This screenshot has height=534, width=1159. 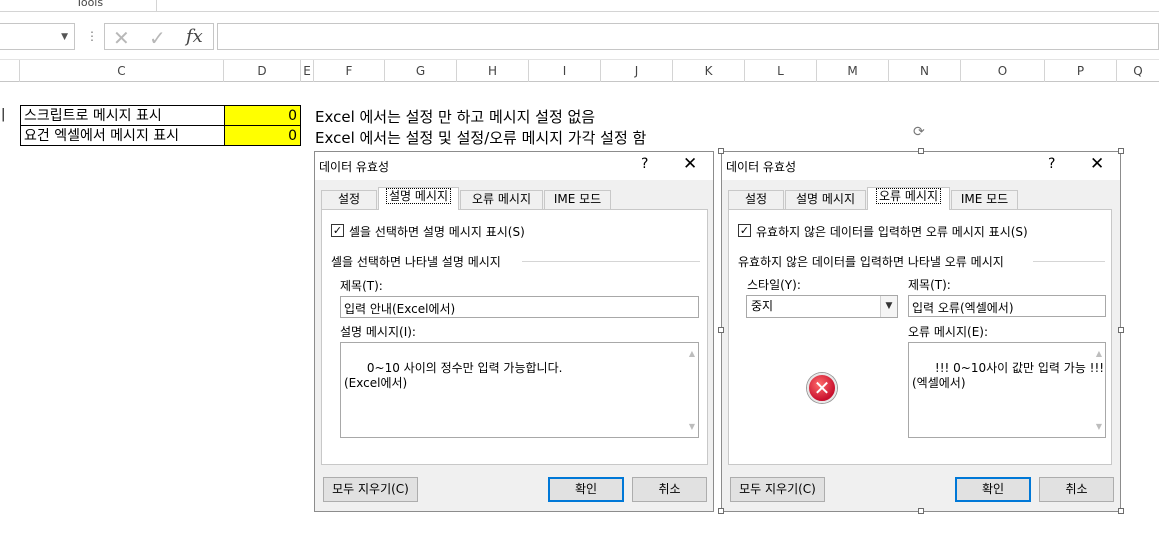 I want to click on formula-bar-grip-icon: ⋮, so click(x=92, y=36).